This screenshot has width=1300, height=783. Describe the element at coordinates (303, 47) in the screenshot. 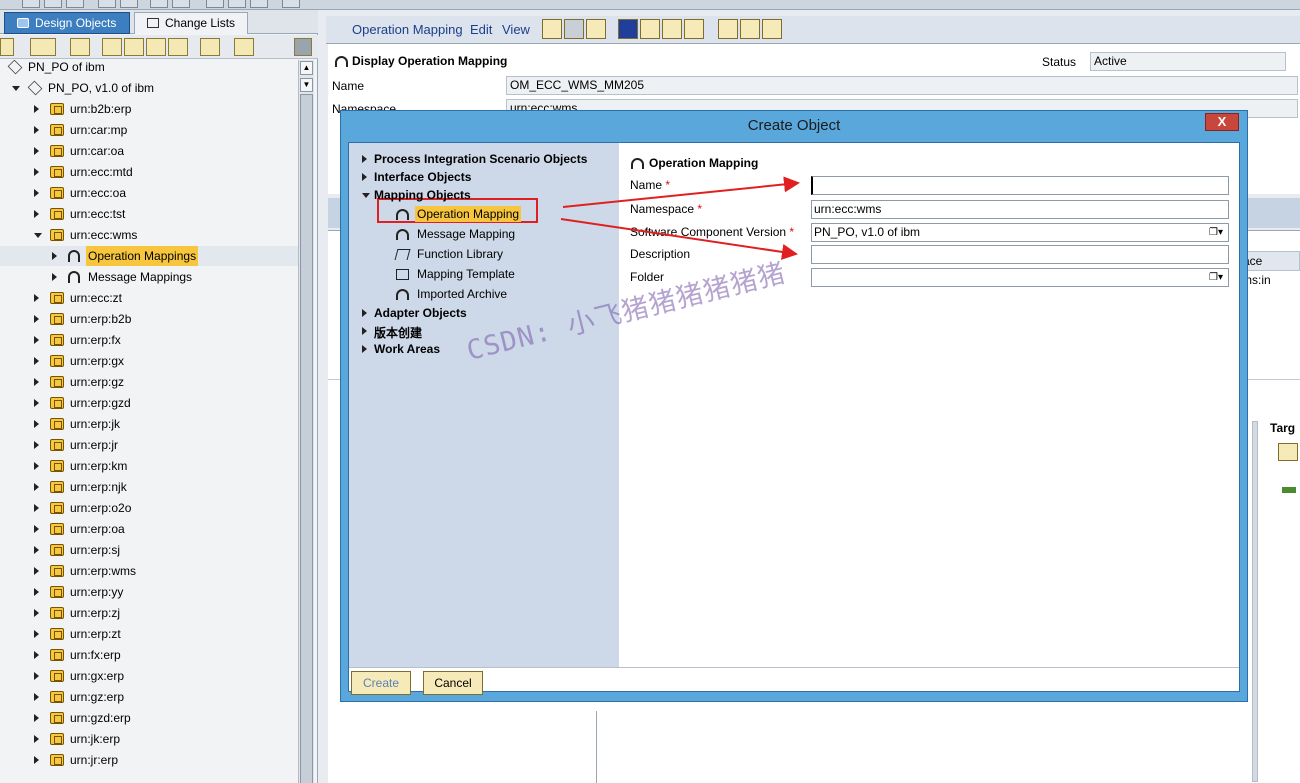

I see `stop-icon` at that location.